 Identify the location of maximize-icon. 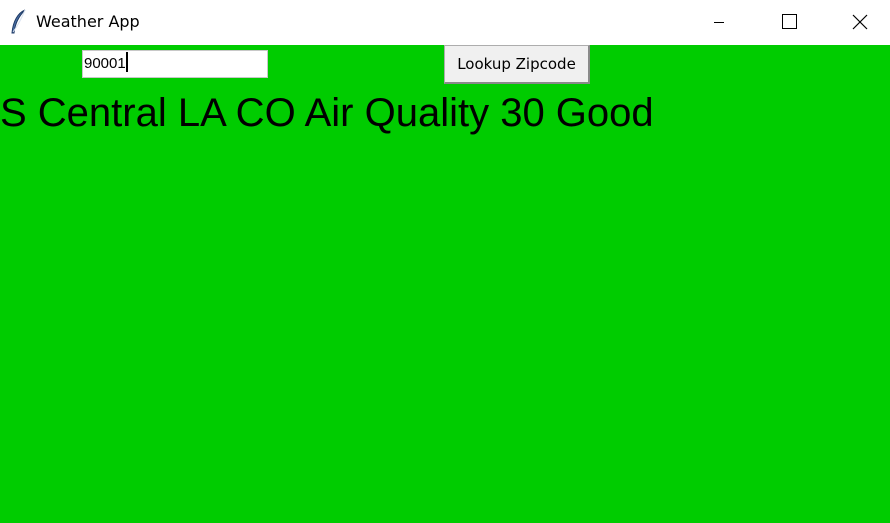
(789, 21).